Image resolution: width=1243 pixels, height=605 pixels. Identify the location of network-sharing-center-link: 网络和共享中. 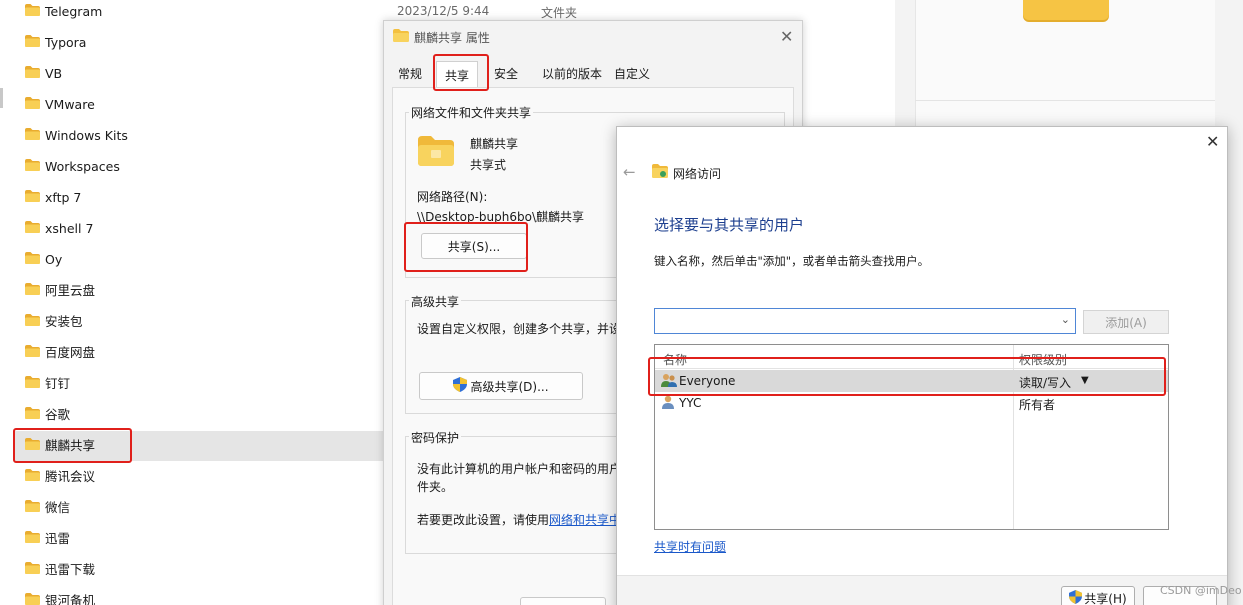
(585, 520).